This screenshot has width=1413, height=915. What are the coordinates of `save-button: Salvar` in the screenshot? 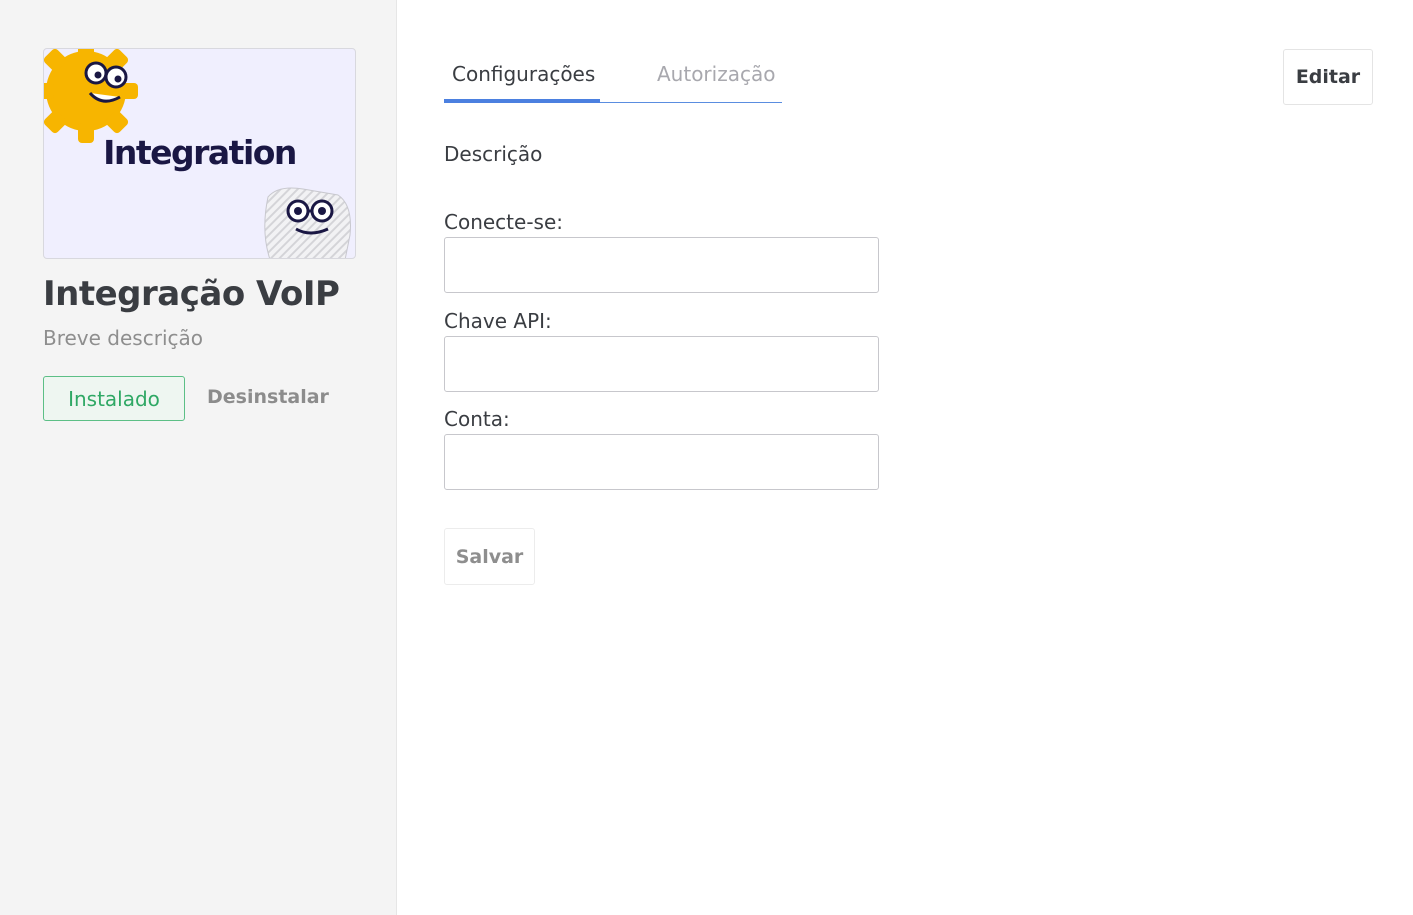 It's located at (489, 556).